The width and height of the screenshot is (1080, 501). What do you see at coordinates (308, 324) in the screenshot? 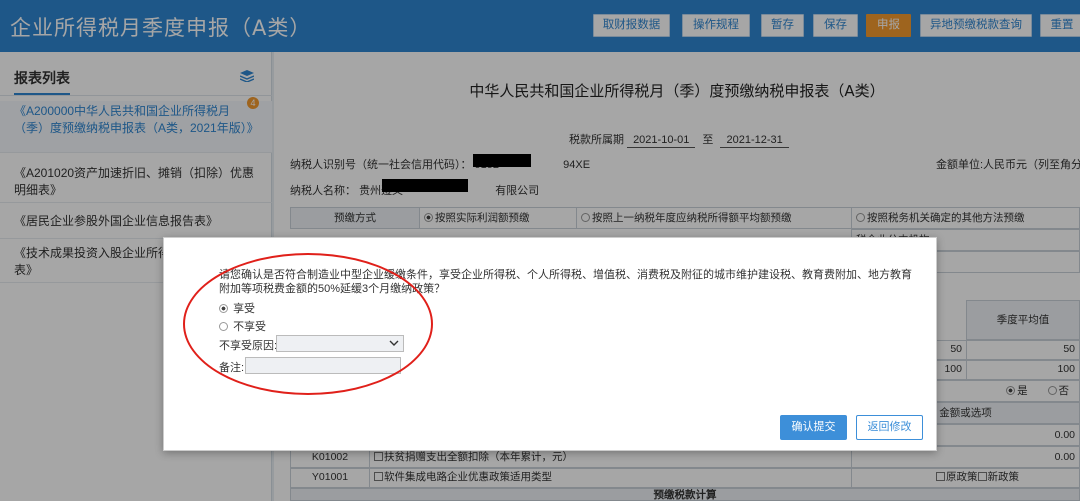
I see `annotation-circle` at bounding box center [308, 324].